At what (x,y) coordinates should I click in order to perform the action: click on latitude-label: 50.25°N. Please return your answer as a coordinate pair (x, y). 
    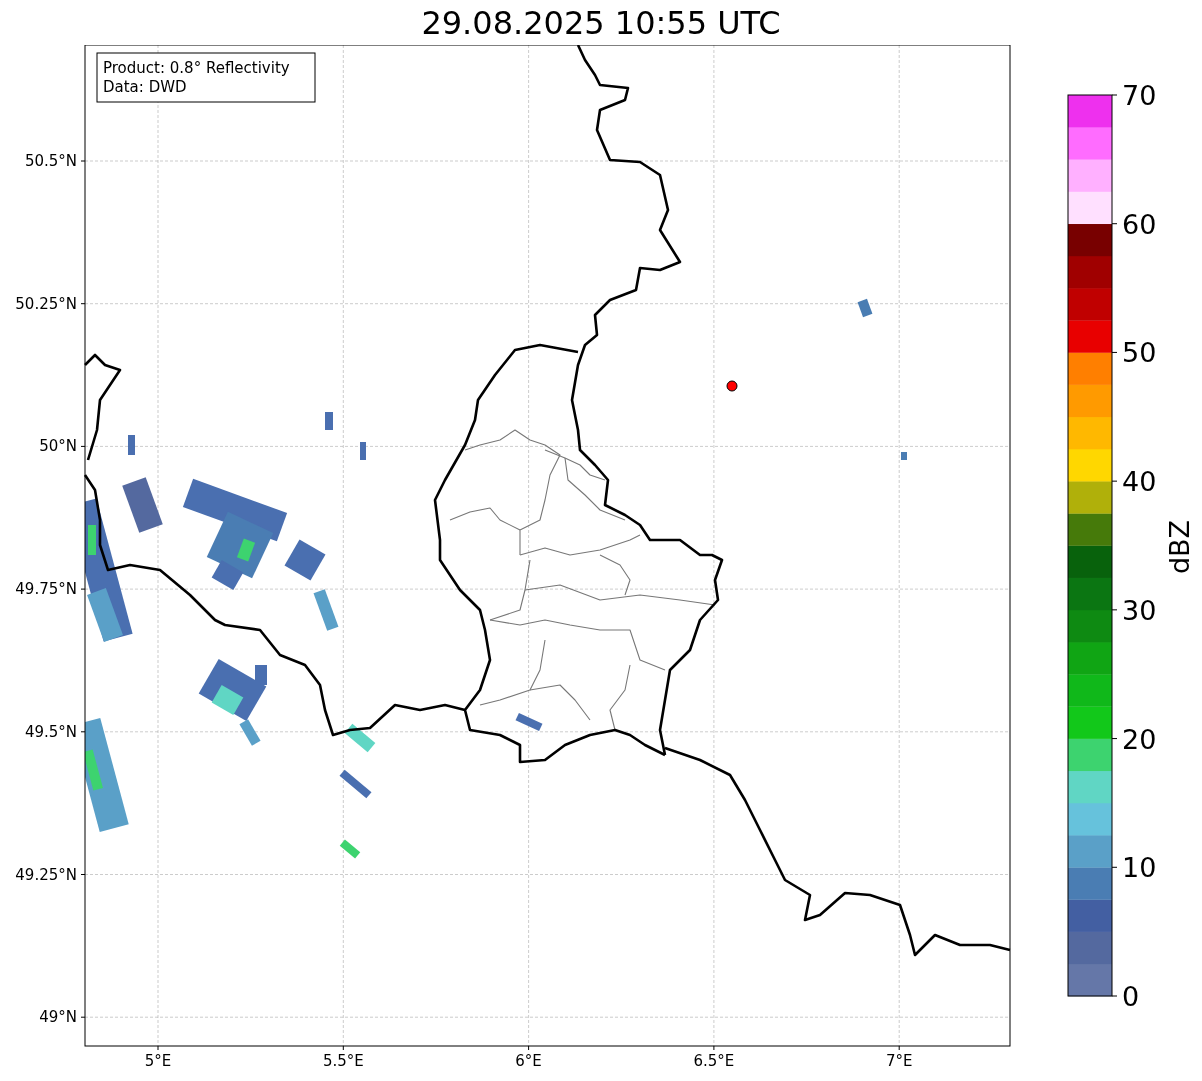
    Looking at the image, I should click on (46, 303).